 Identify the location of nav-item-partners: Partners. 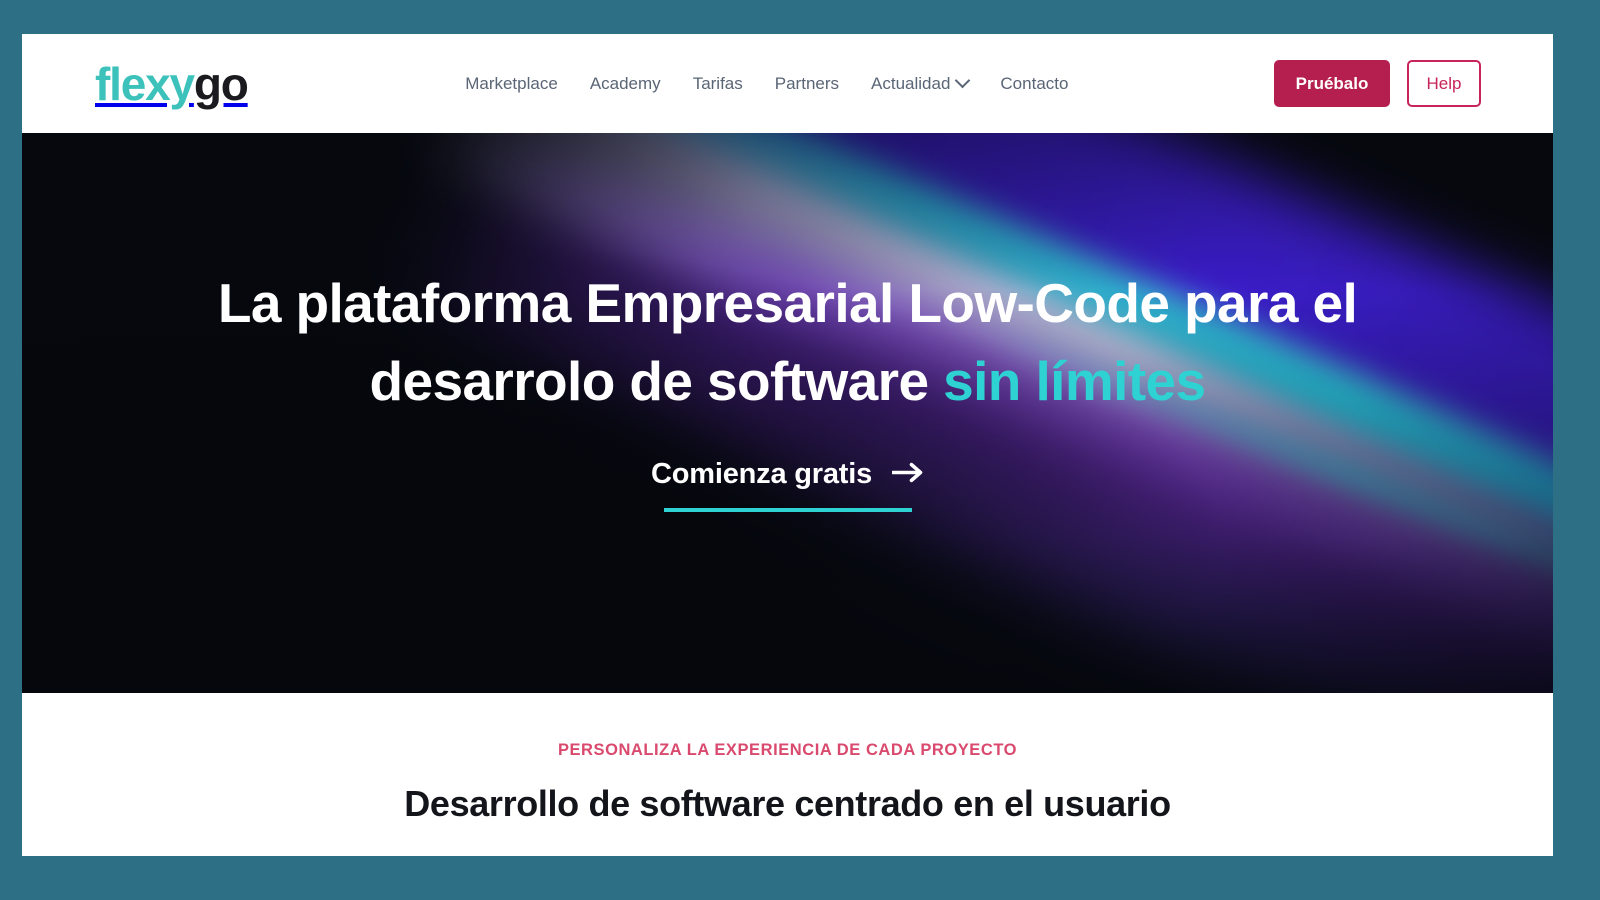
(807, 83).